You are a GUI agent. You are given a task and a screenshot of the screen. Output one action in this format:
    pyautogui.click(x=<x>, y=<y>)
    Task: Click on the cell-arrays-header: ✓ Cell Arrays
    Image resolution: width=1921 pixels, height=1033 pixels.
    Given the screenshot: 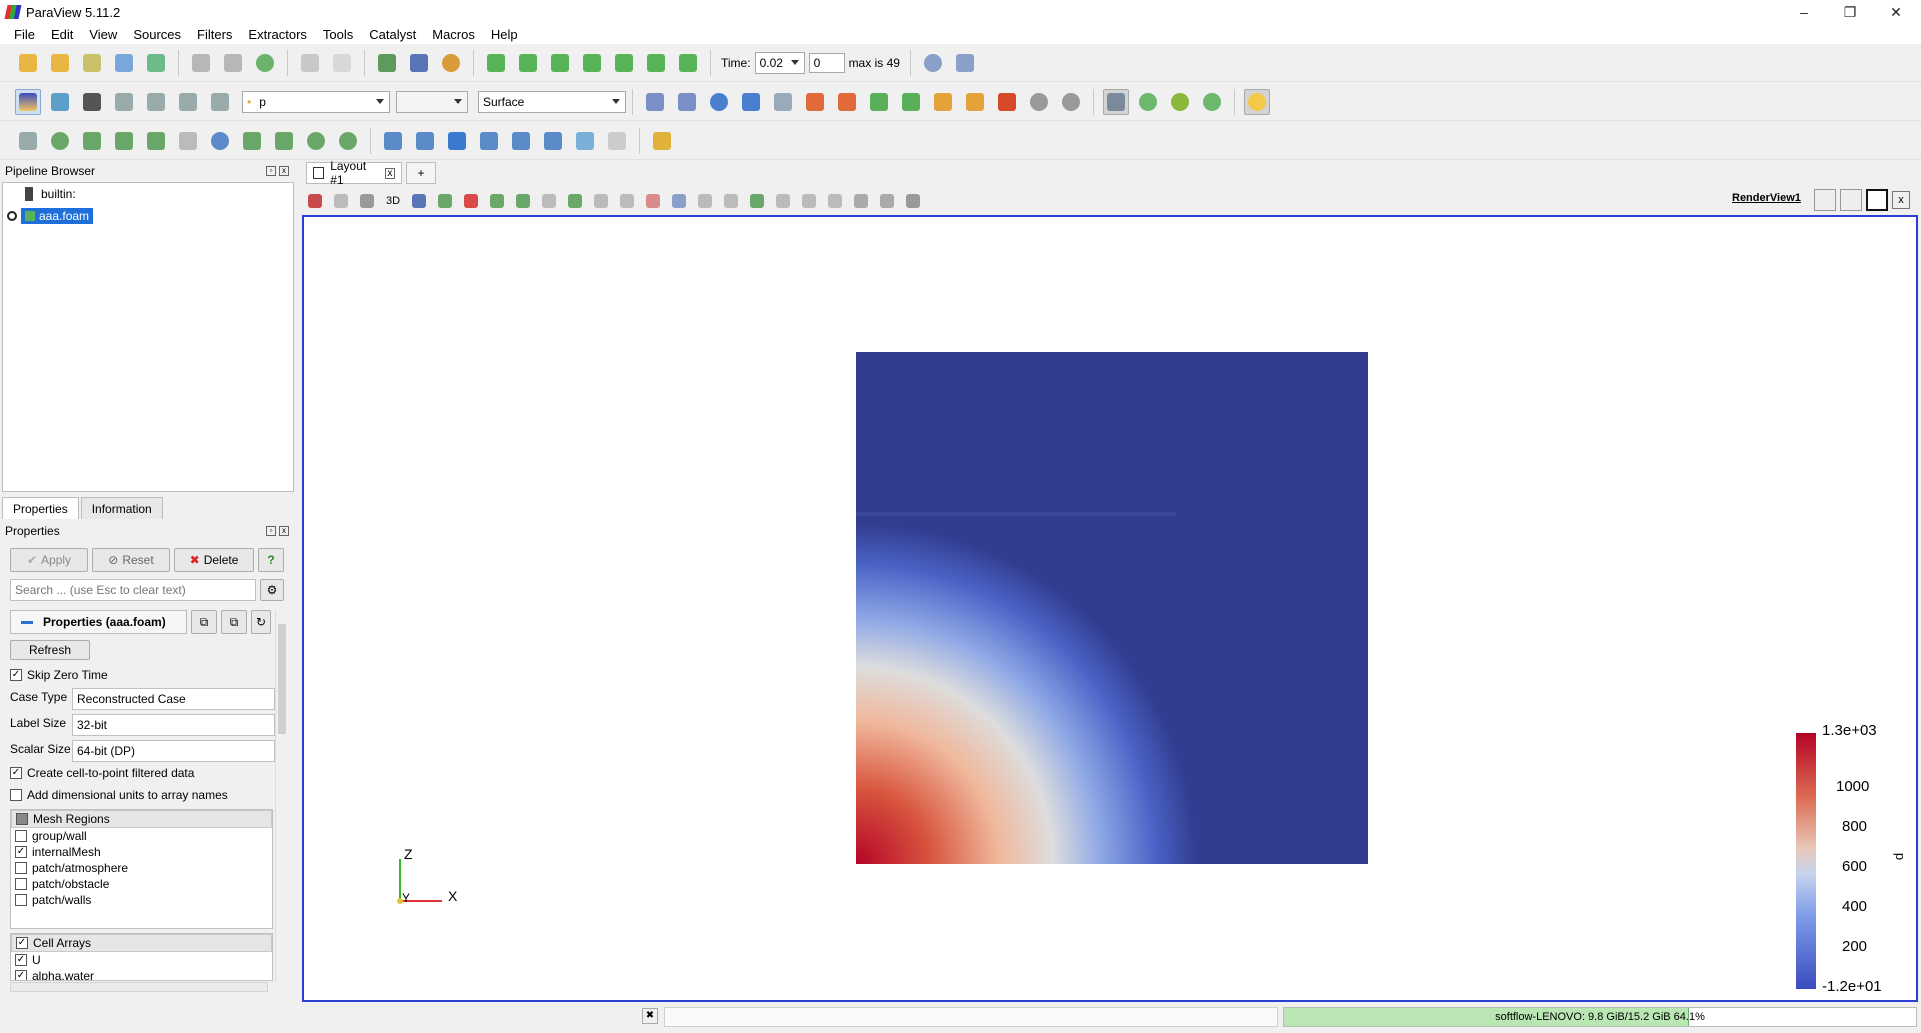 What is the action you would take?
    pyautogui.click(x=141, y=943)
    